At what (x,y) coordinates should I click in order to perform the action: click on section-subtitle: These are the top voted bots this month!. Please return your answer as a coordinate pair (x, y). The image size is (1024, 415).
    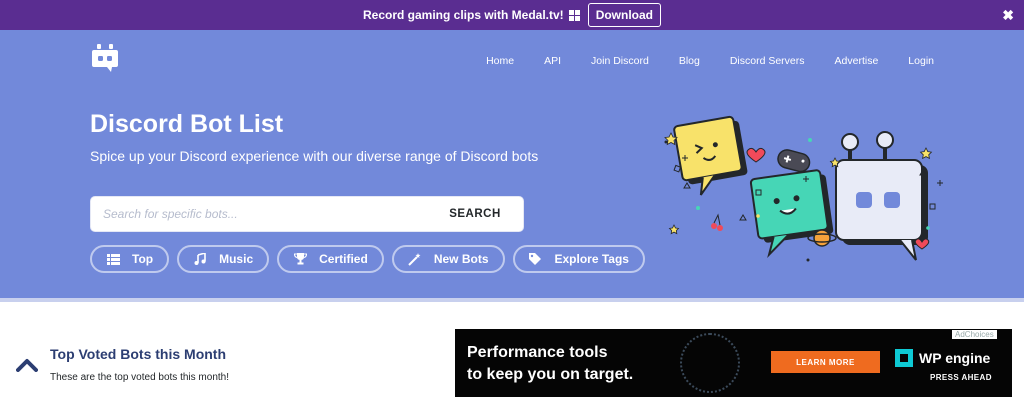
    Looking at the image, I should click on (139, 377).